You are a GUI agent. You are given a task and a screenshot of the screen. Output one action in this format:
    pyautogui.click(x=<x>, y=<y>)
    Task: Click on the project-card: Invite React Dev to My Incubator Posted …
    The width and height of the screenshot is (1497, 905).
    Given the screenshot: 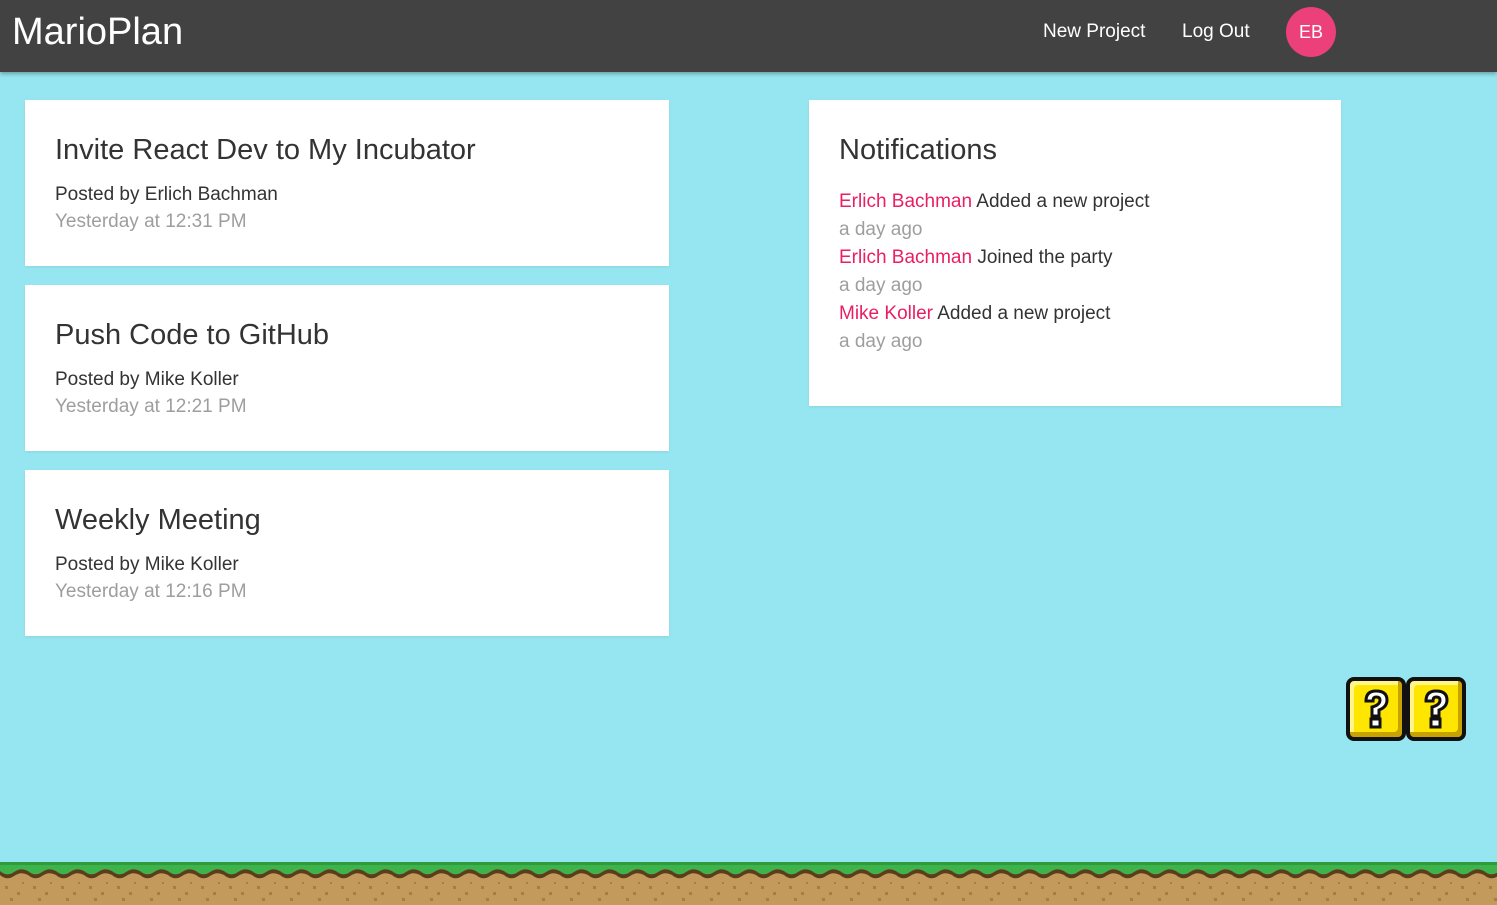 What is the action you would take?
    pyautogui.click(x=347, y=183)
    